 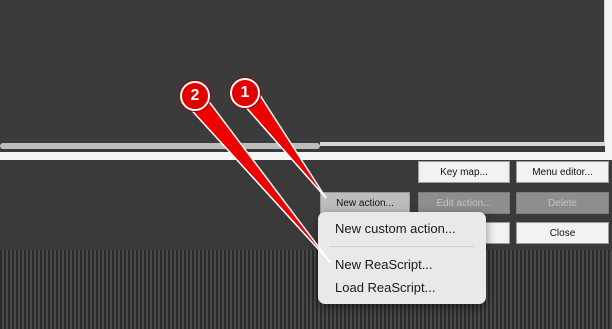 What do you see at coordinates (195, 96) in the screenshot?
I see `annotation-badge-2: 2` at bounding box center [195, 96].